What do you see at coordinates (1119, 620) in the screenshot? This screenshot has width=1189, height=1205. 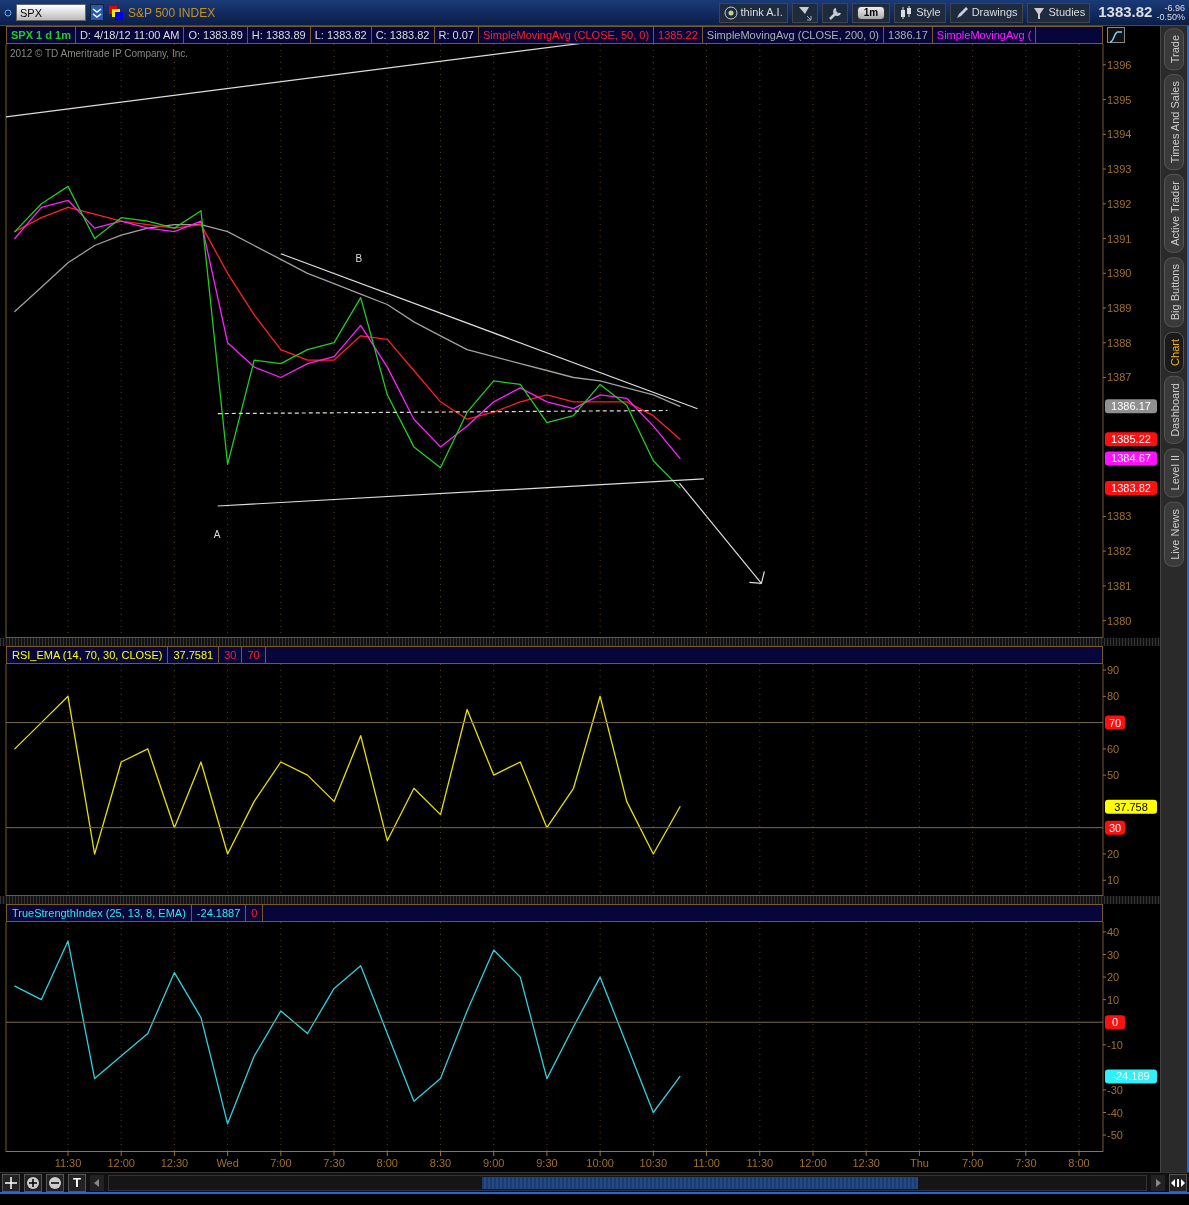 I see `axis-tick-label: 1380` at bounding box center [1119, 620].